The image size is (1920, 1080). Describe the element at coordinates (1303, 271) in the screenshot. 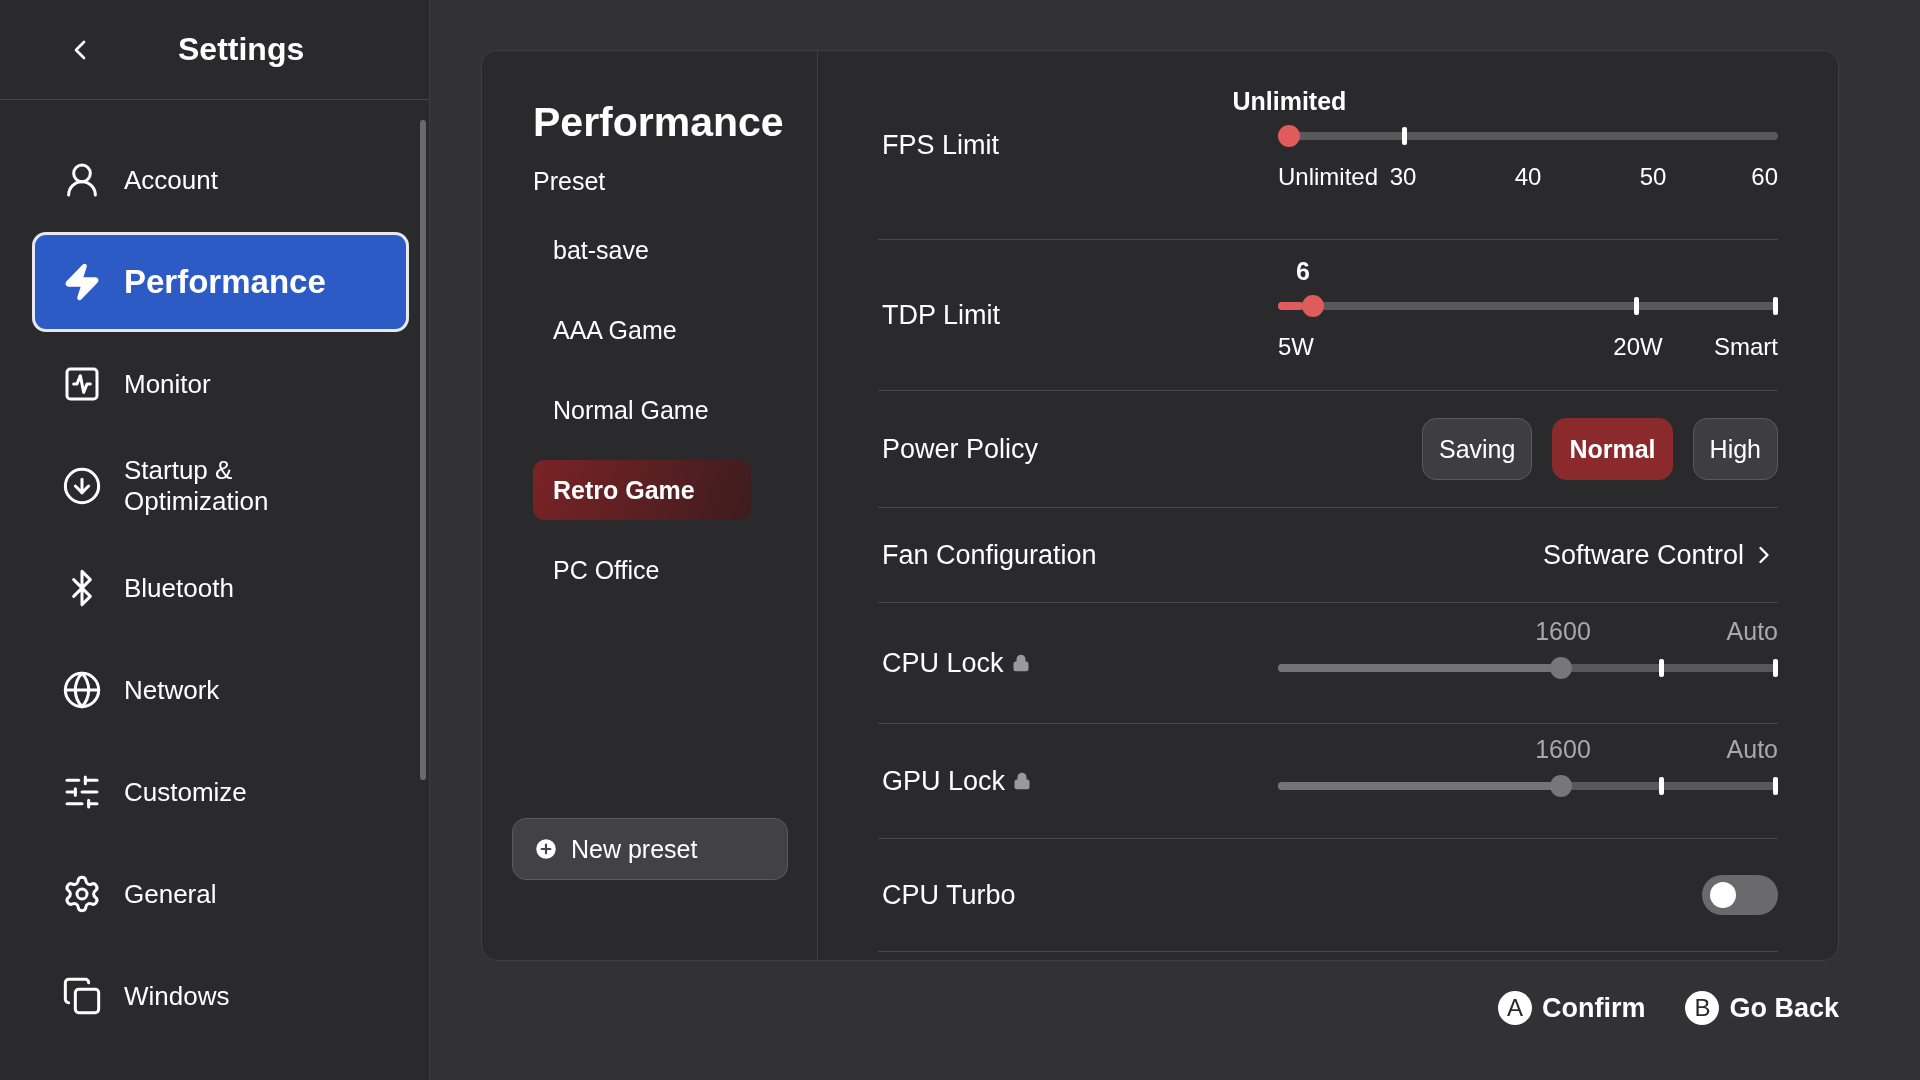

I see `slider-value: 6` at that location.